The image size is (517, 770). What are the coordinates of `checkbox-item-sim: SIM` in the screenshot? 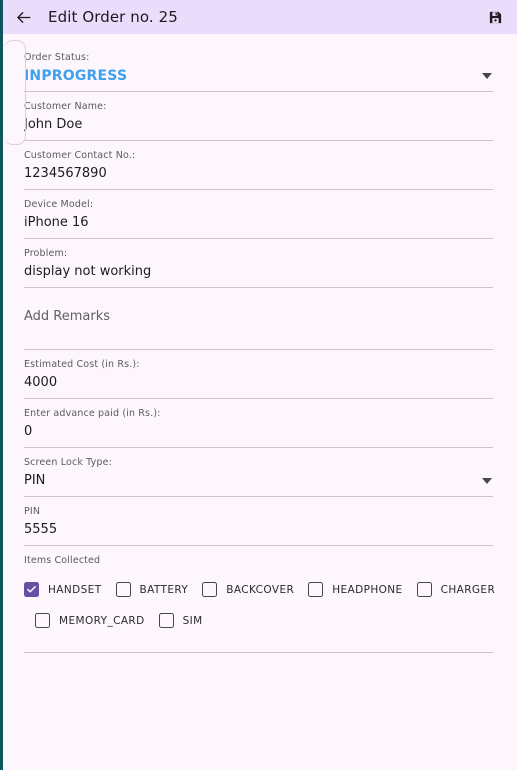 It's located at (180, 620).